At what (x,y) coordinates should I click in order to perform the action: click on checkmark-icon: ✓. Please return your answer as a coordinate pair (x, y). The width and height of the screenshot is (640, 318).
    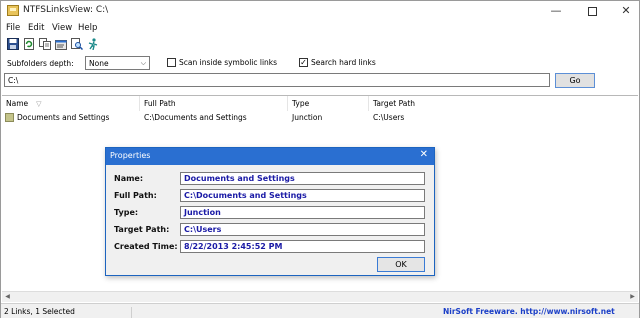
    Looking at the image, I should click on (303, 62).